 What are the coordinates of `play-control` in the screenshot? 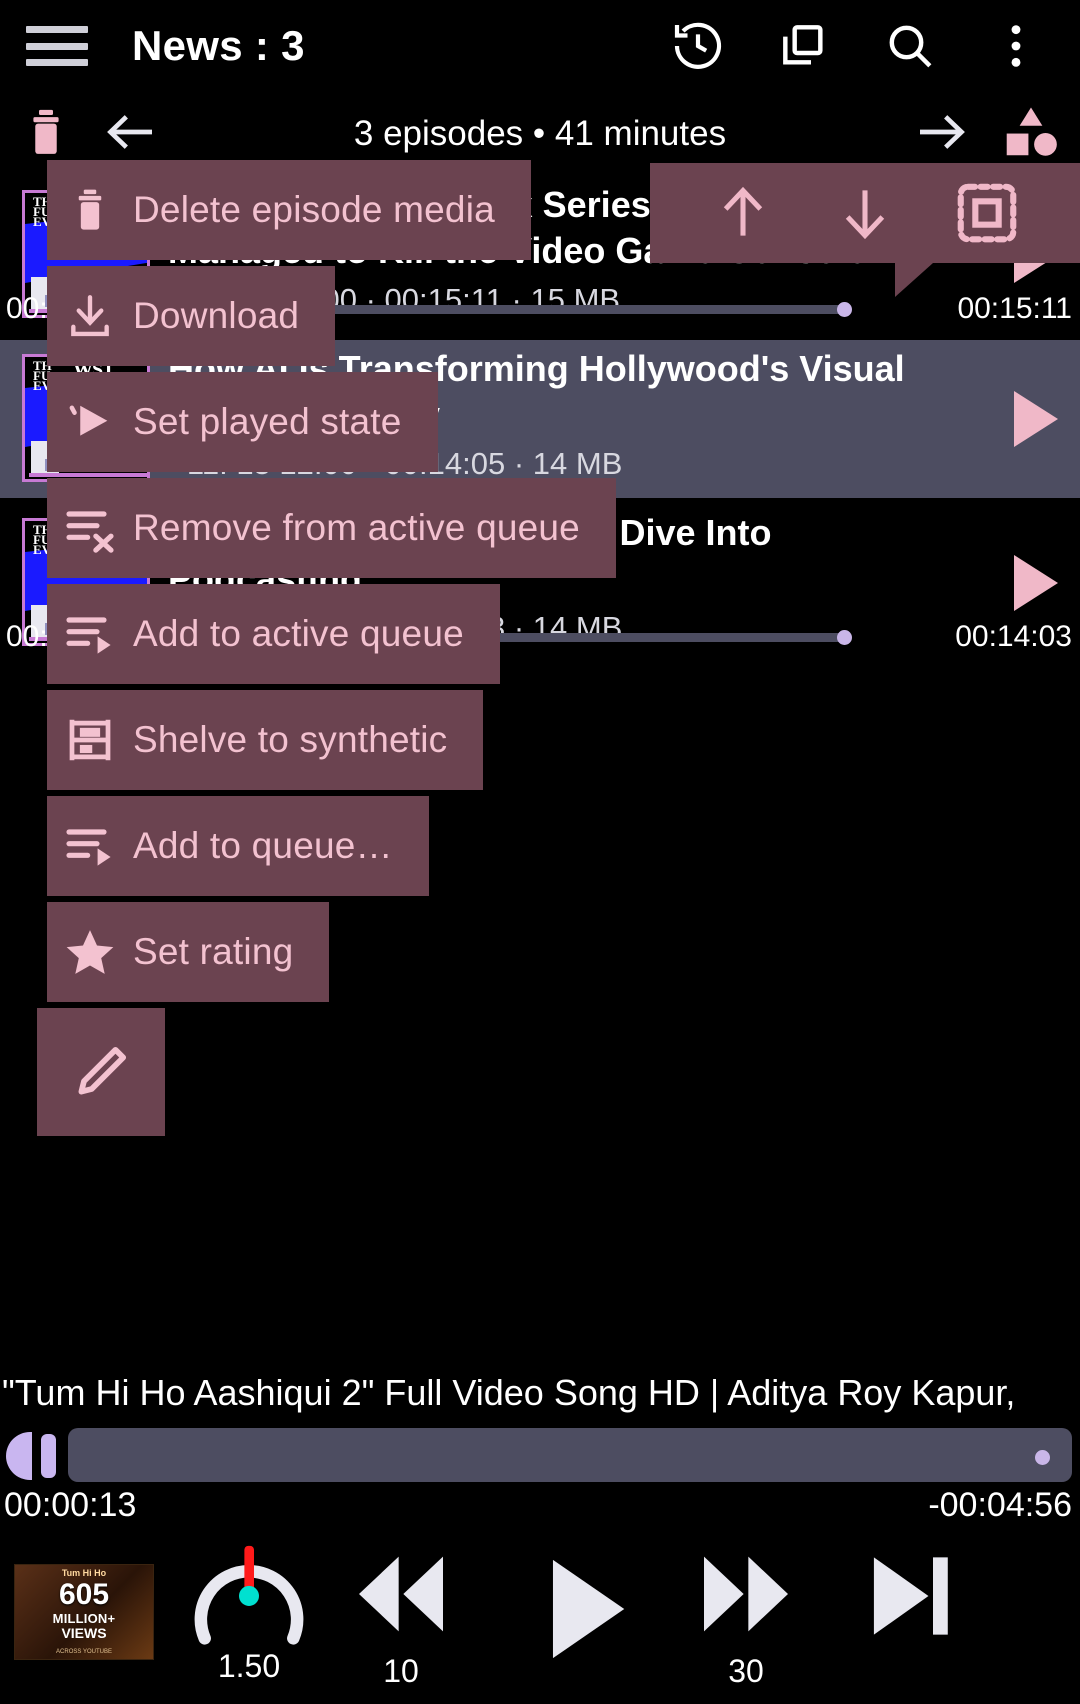 It's located at (580, 1611).